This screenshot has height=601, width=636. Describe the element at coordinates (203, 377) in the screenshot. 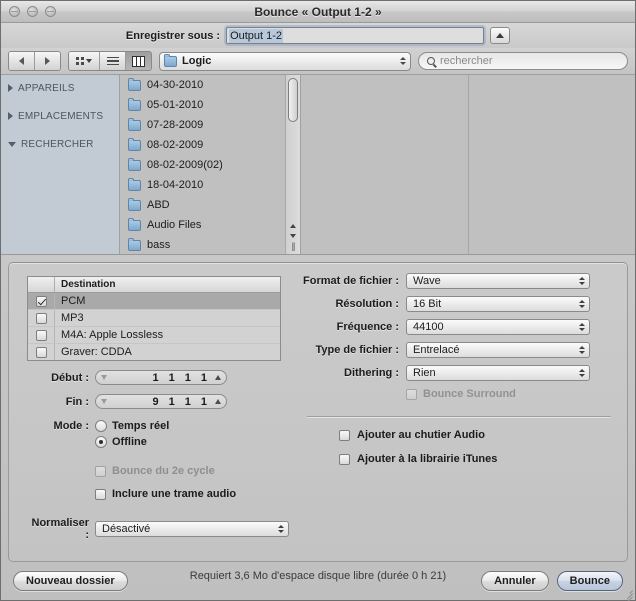

I see `start-tick: 1` at that location.